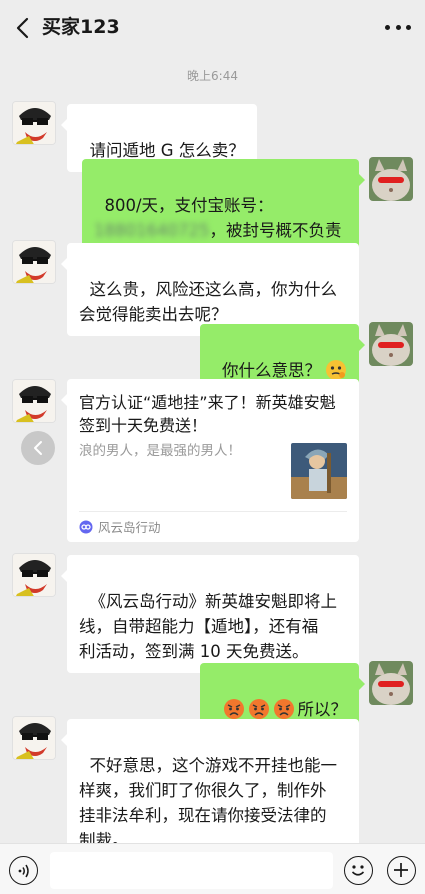  I want to click on back-icon, so click(22, 28).